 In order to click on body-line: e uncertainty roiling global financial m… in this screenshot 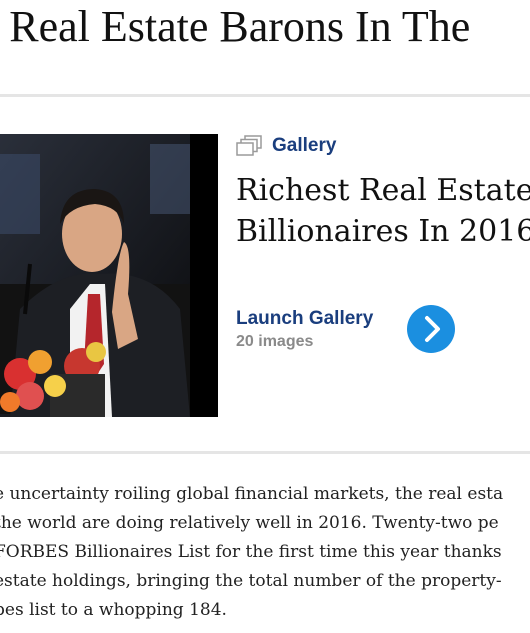, I will do `click(252, 494)`.